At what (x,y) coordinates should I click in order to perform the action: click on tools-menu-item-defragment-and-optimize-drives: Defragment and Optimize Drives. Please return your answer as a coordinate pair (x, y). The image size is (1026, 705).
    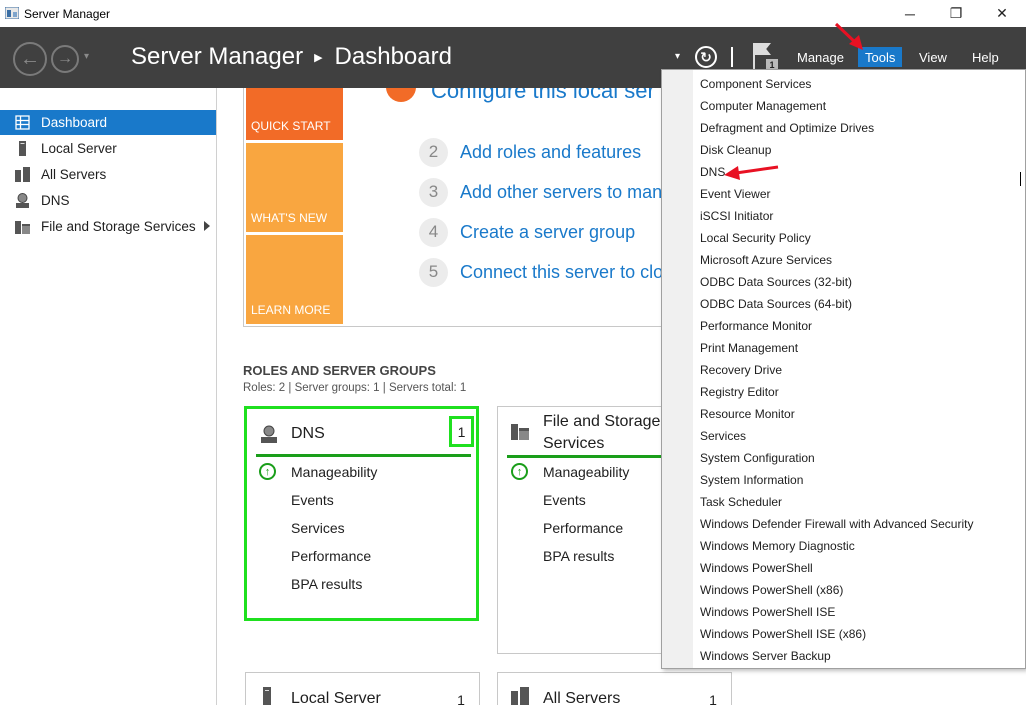
    Looking at the image, I should click on (787, 128).